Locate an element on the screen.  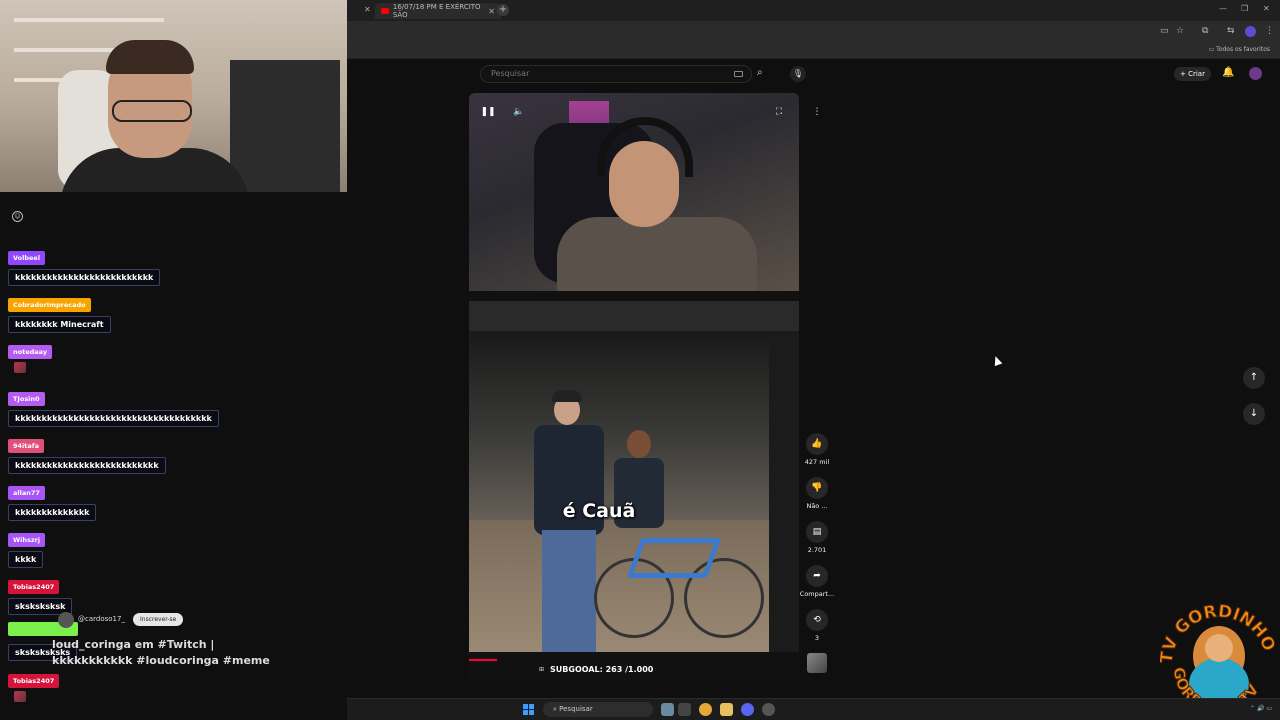
restore-icon: ❐ is located at coordinates (1244, 8).